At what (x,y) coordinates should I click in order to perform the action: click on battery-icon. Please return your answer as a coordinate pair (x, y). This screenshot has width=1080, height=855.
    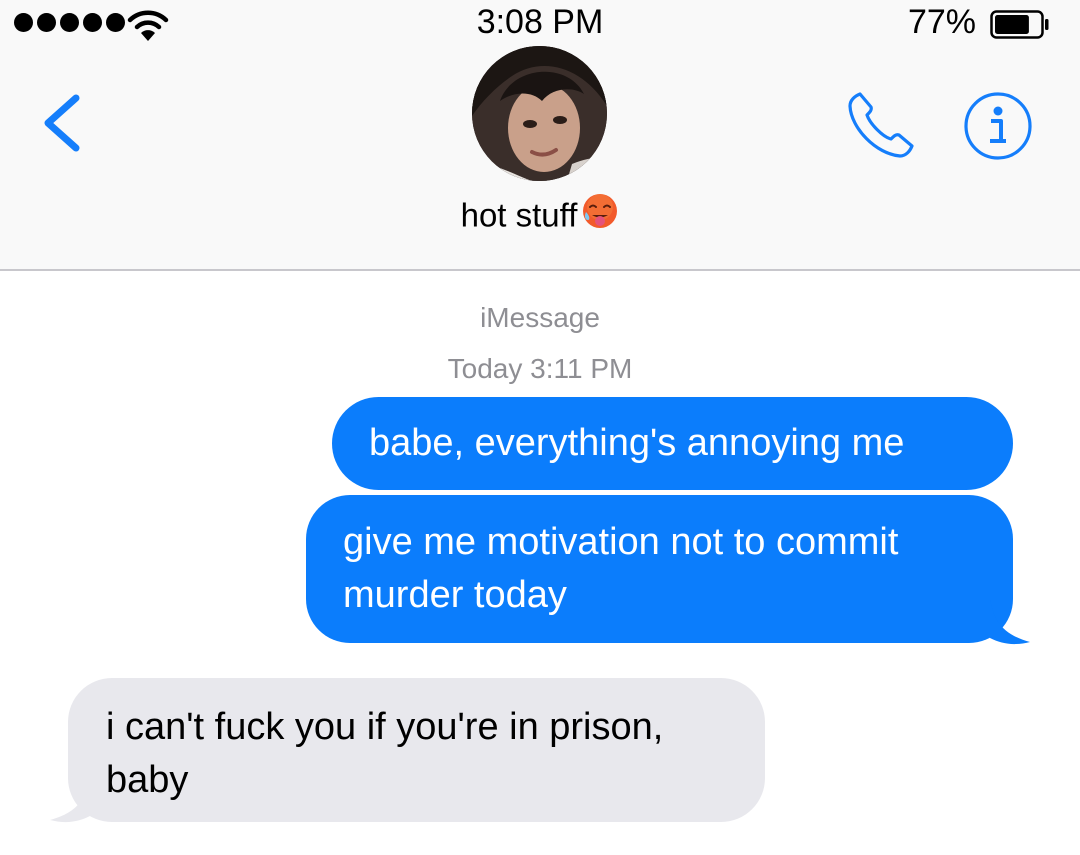
    Looking at the image, I should click on (1019, 24).